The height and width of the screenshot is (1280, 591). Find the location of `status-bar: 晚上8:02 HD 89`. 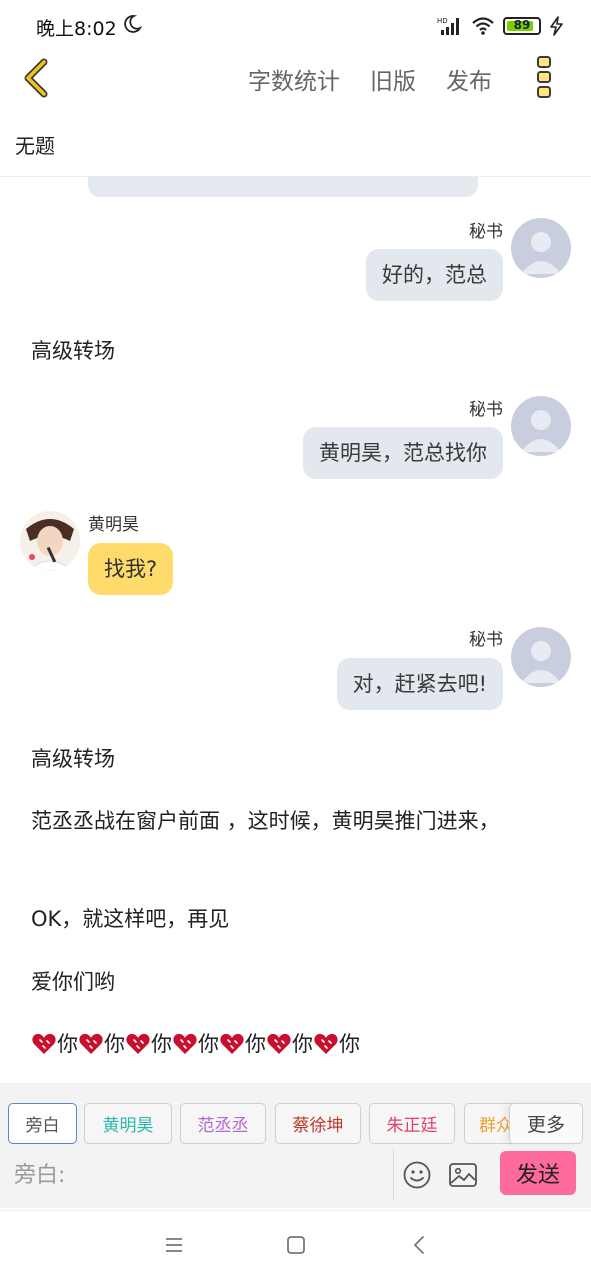

status-bar: 晚上8:02 HD 89 is located at coordinates (295, 26).